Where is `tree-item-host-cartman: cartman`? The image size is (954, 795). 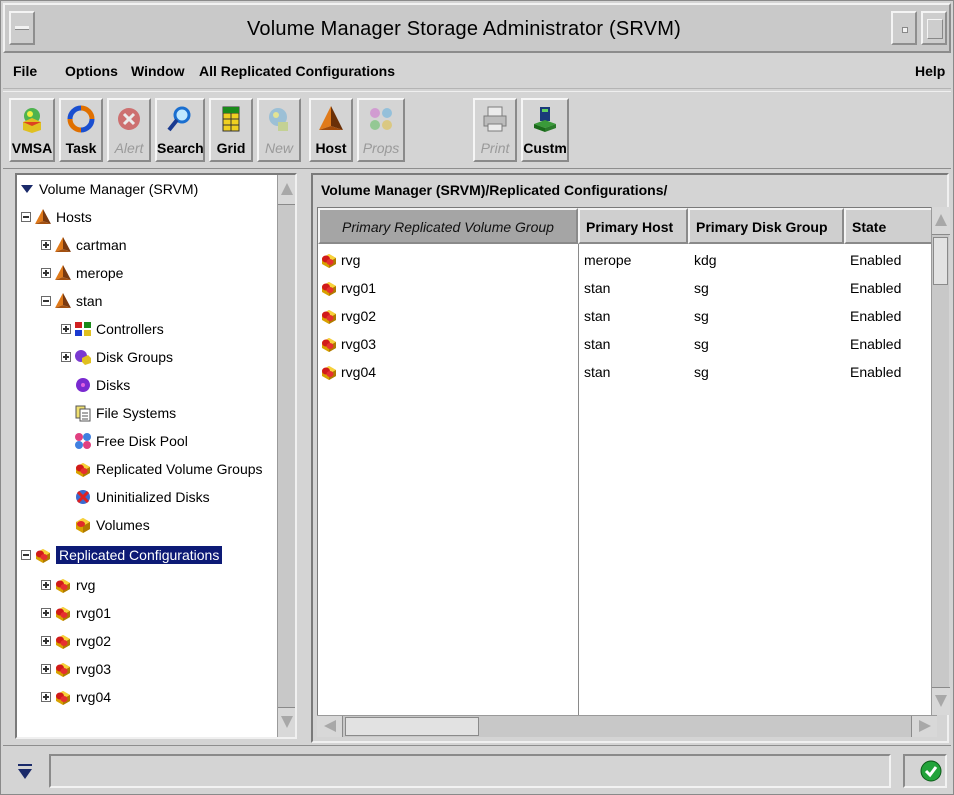
tree-item-host-cartman: cartman is located at coordinates (84, 245).